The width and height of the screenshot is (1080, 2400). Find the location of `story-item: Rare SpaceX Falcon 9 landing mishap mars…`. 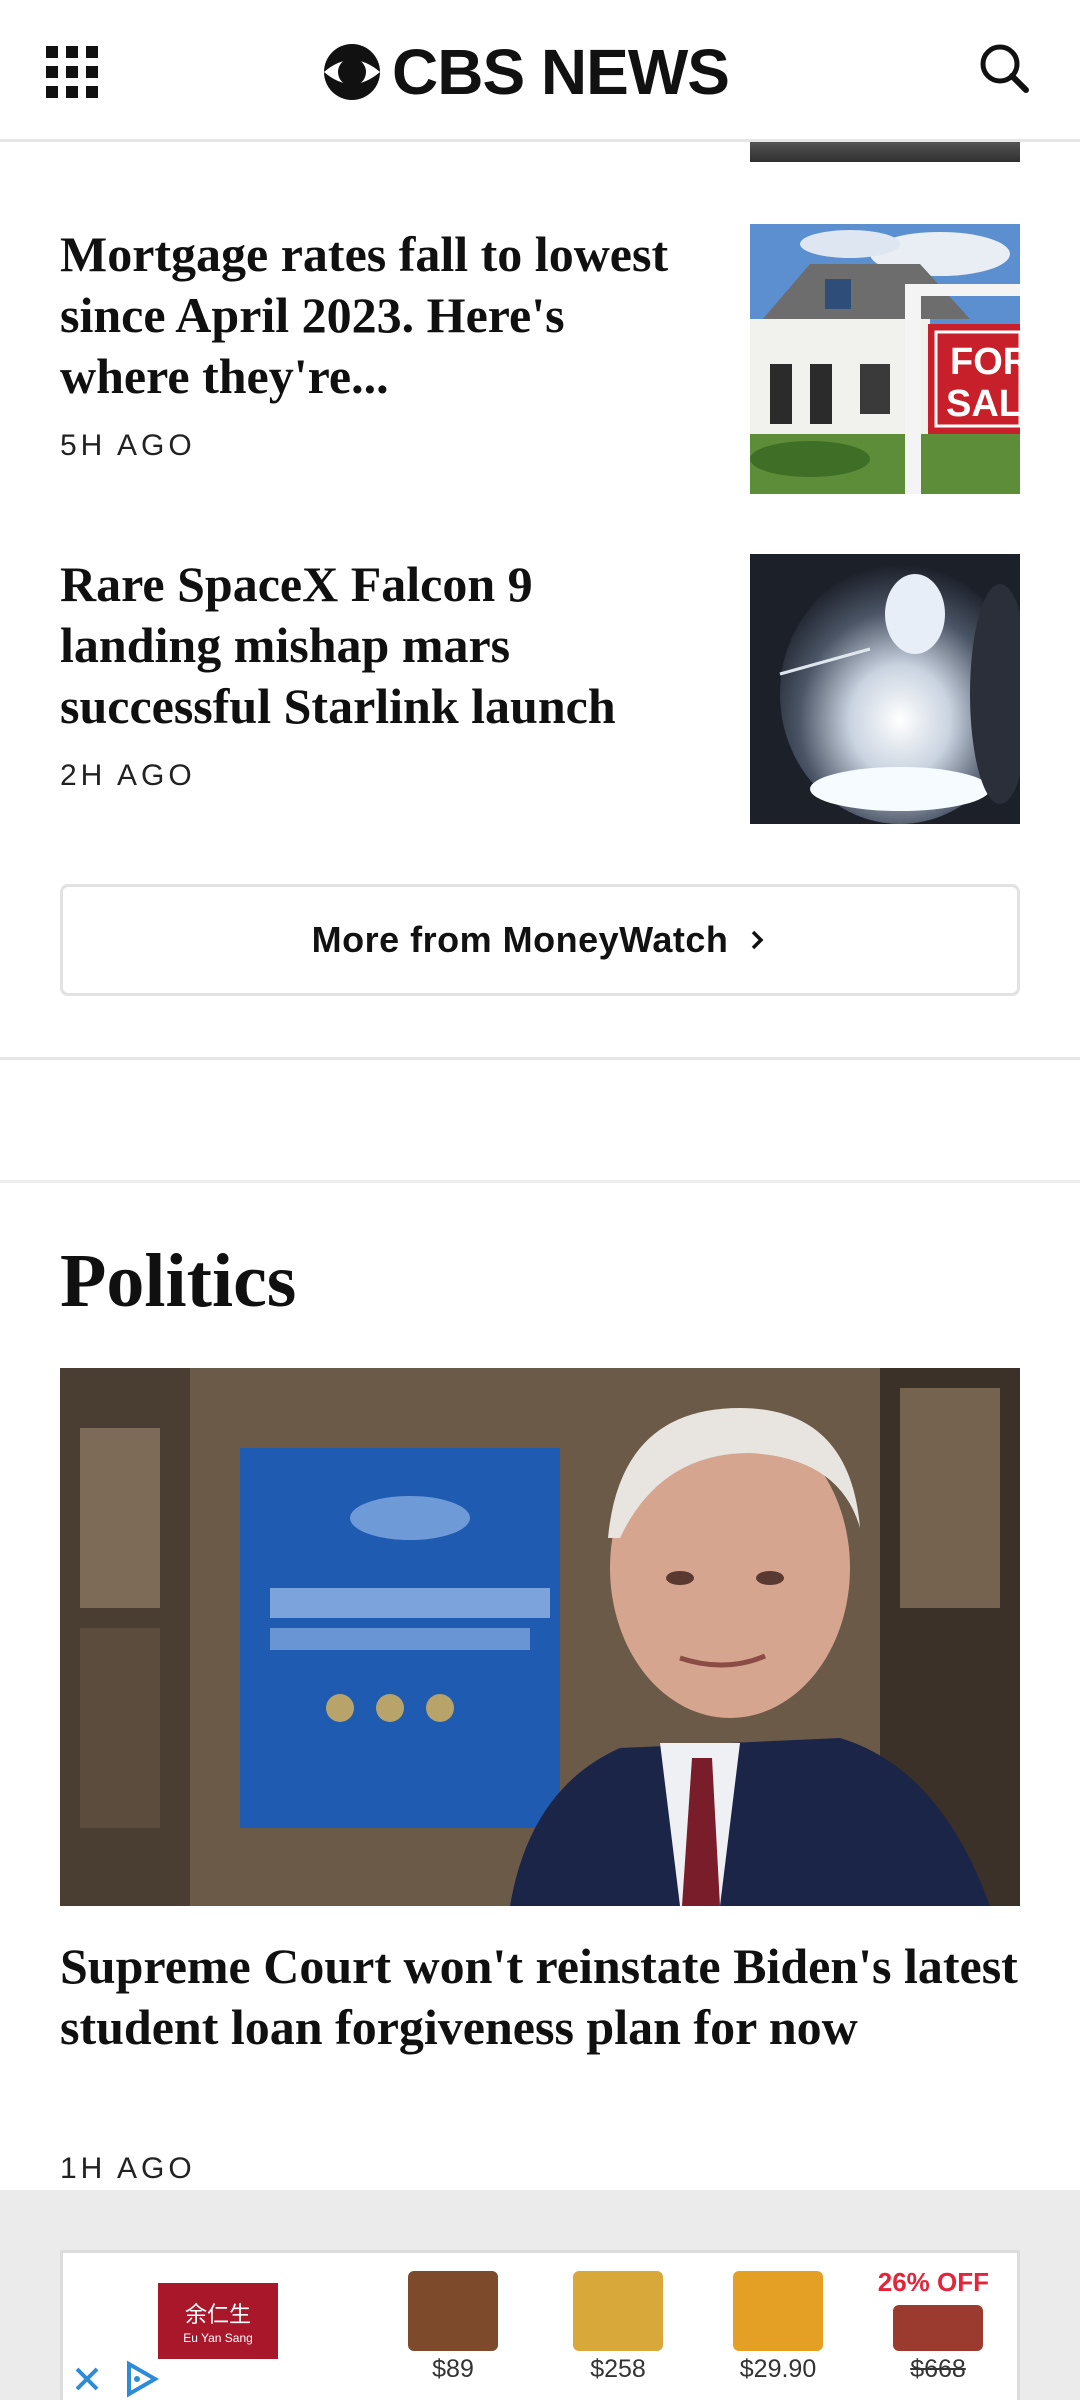

story-item: Rare SpaceX Falcon 9 landing mishap mars… is located at coordinates (540, 689).